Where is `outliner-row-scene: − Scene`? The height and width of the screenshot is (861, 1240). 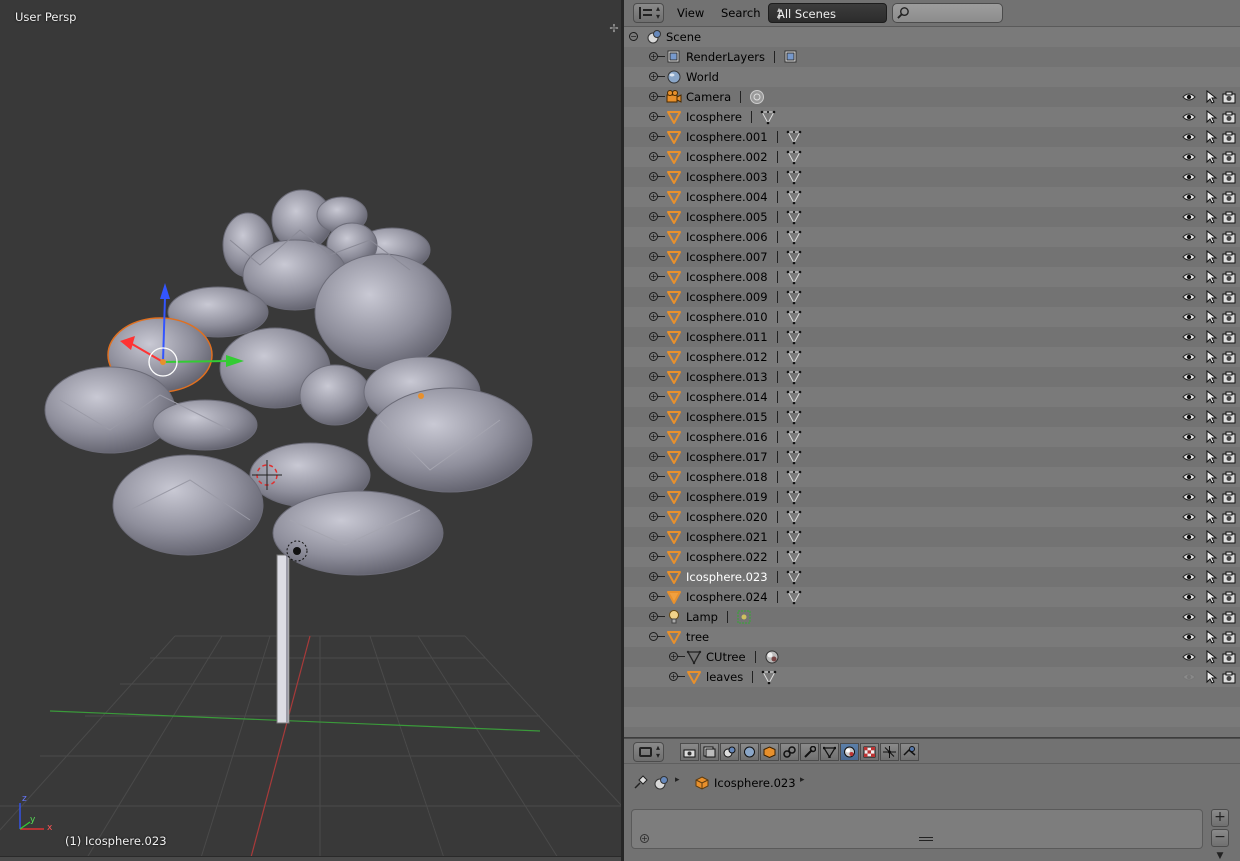
outliner-row-scene: − Scene is located at coordinates (932, 37).